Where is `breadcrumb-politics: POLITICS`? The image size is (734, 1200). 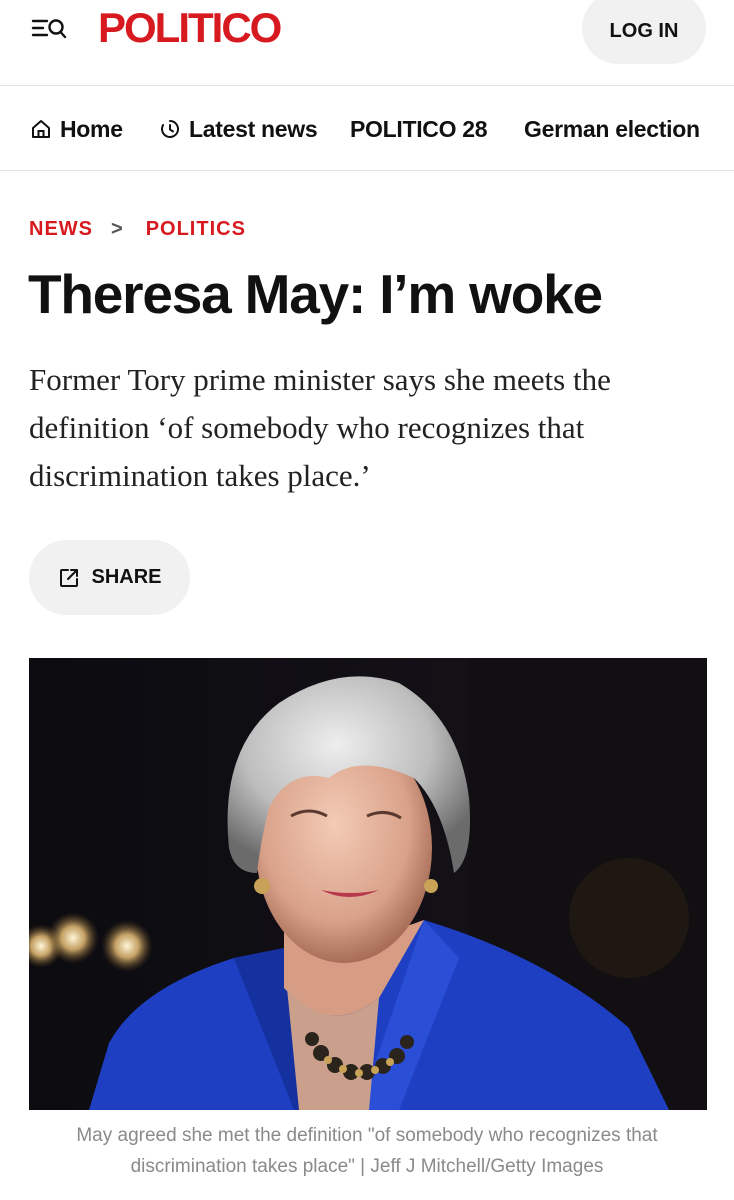 breadcrumb-politics: POLITICS is located at coordinates (196, 229).